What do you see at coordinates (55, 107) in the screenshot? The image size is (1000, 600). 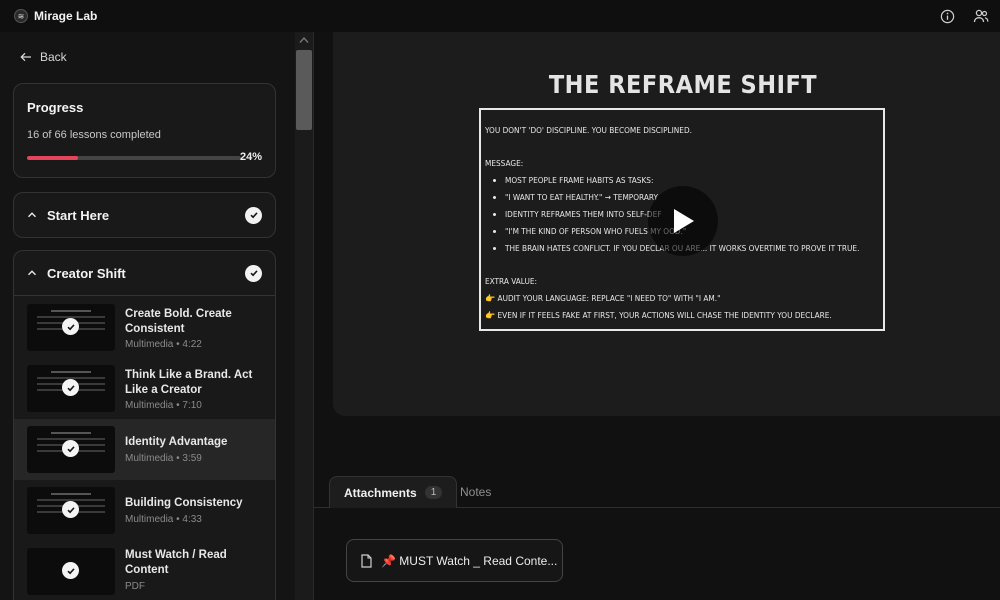 I see `progress-title: Progress` at bounding box center [55, 107].